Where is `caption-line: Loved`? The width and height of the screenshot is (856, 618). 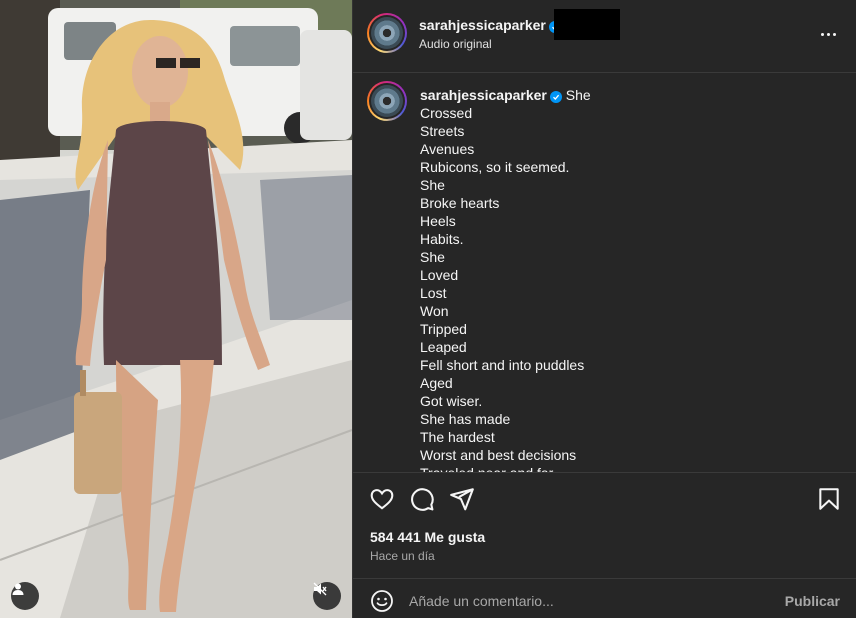 caption-line: Loved is located at coordinates (439, 275).